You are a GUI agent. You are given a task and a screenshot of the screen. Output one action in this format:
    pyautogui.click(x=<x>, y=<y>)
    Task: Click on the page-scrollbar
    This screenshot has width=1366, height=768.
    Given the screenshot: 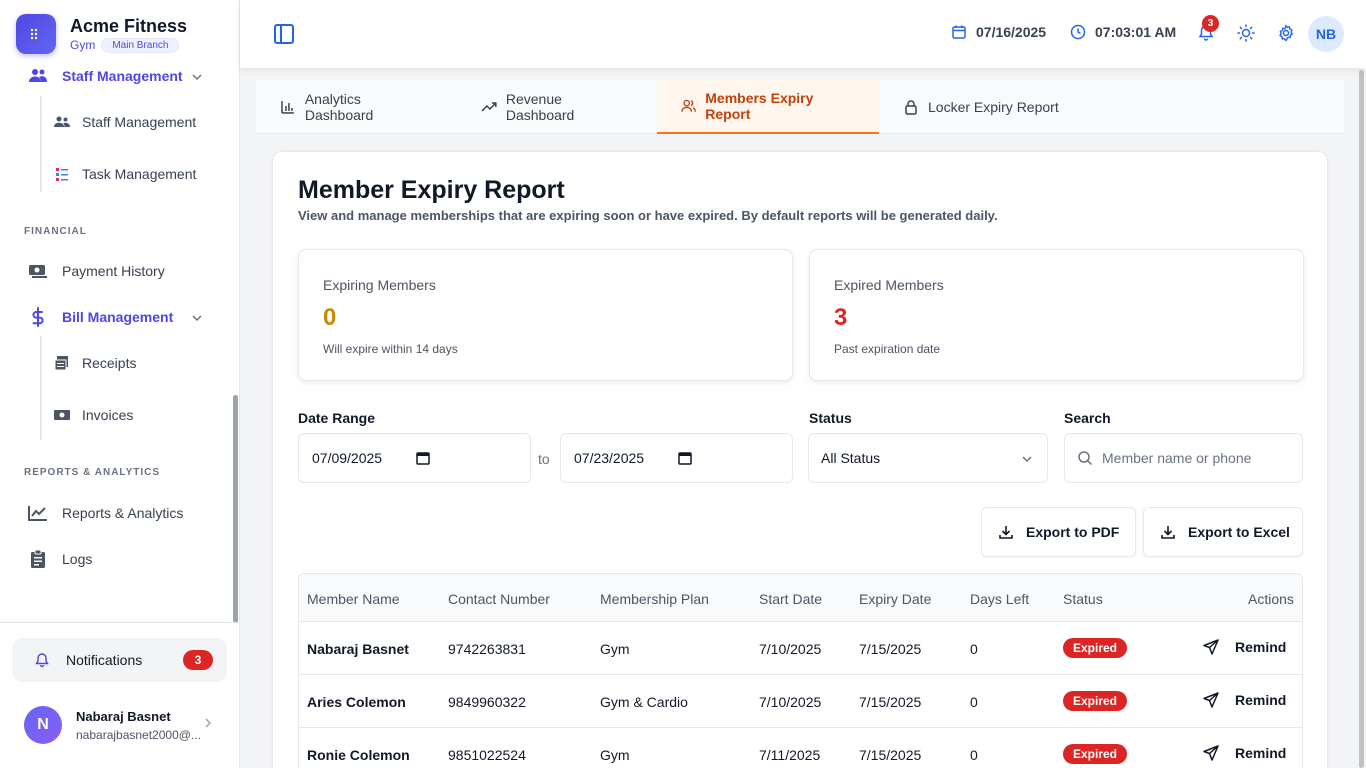 What is the action you would take?
    pyautogui.click(x=1361, y=419)
    